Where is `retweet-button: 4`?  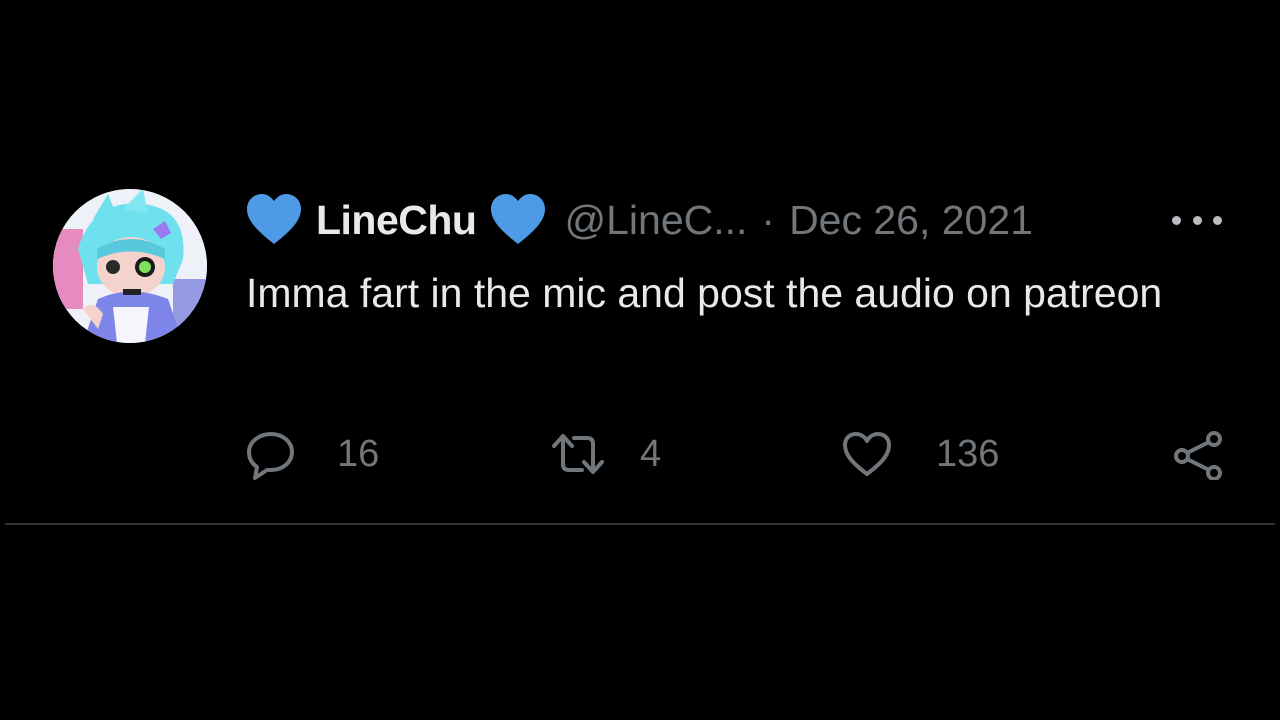
retweet-button: 4 is located at coordinates (605, 454).